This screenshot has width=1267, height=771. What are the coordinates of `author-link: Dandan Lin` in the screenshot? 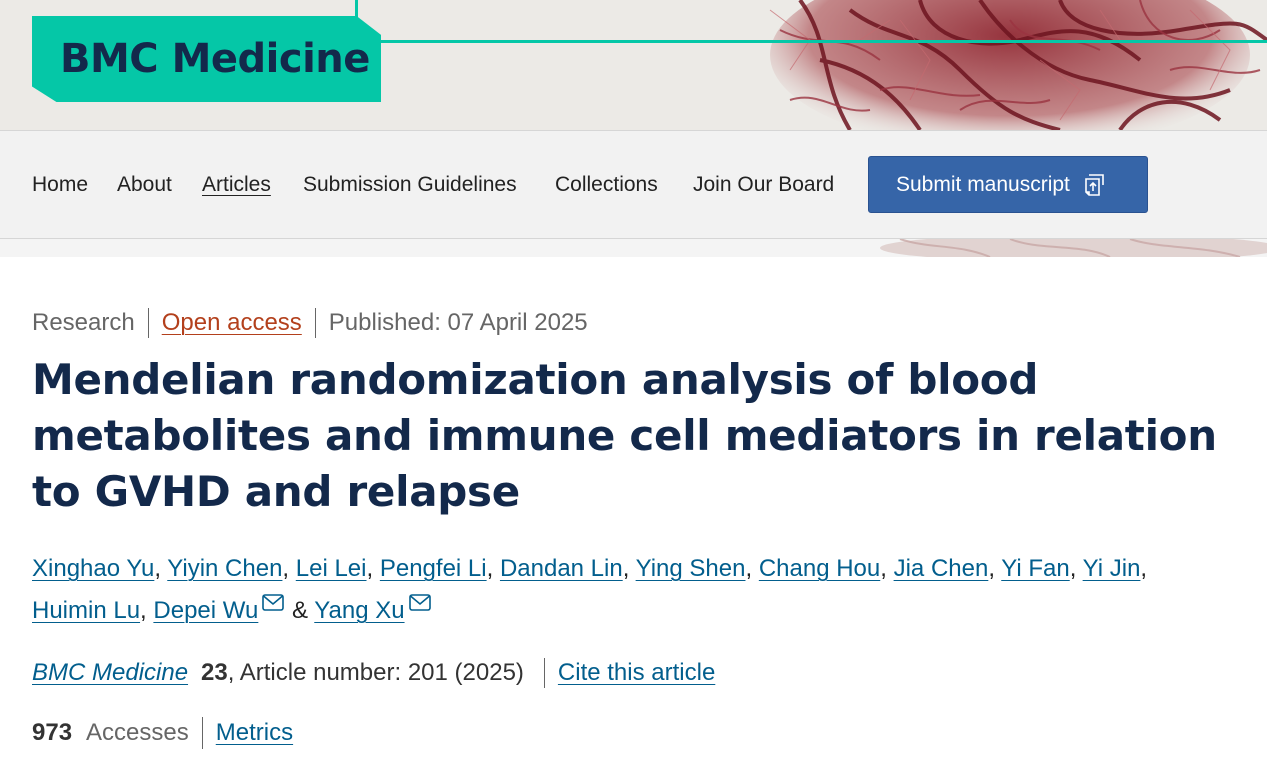 It's located at (561, 568).